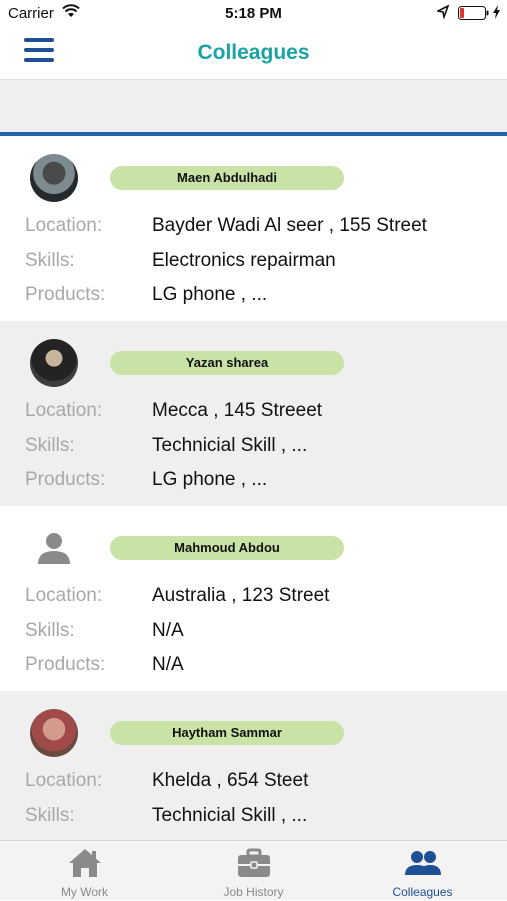 The height and width of the screenshot is (901, 507). What do you see at coordinates (227, 178) in the screenshot?
I see `colleague-name: Maen Abdulhadi` at bounding box center [227, 178].